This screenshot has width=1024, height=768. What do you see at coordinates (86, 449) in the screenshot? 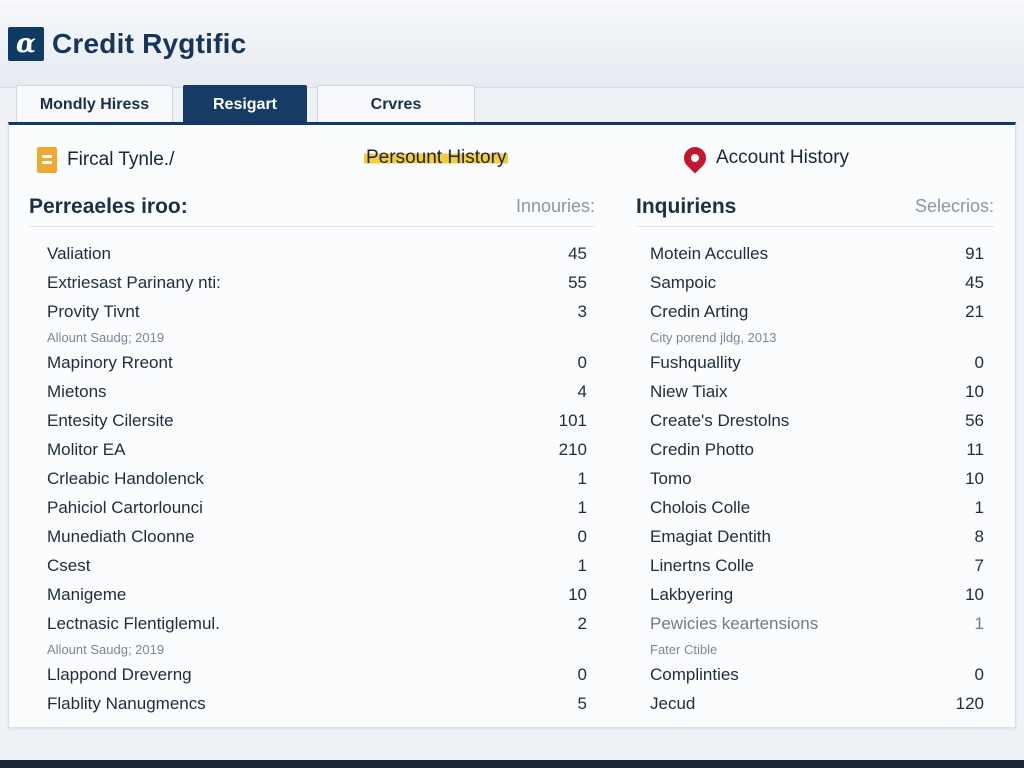
I see `row-label: Molitor EA` at bounding box center [86, 449].